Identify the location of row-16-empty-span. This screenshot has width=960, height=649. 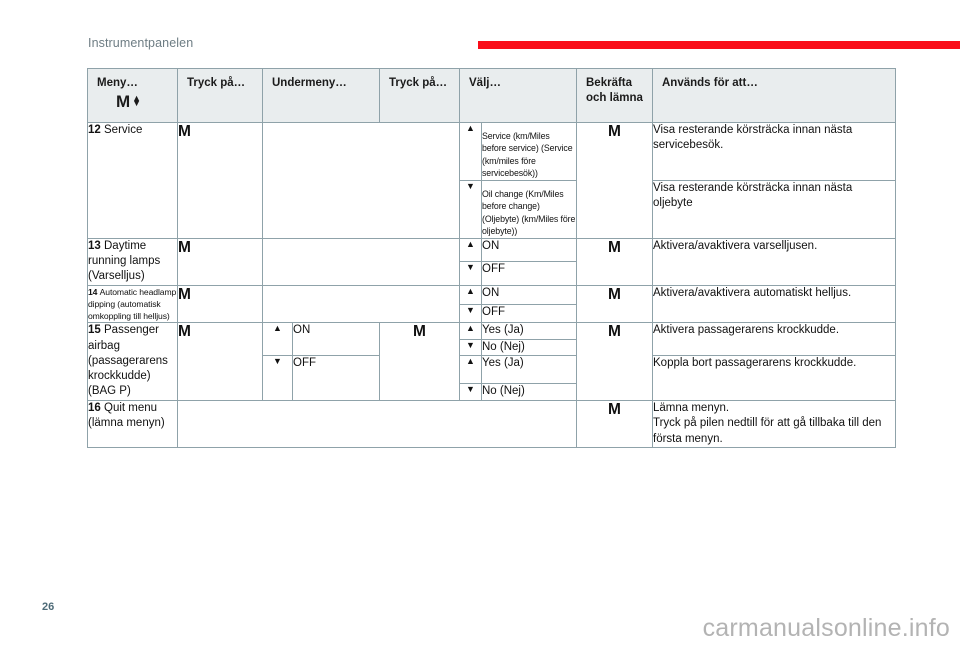
(377, 423).